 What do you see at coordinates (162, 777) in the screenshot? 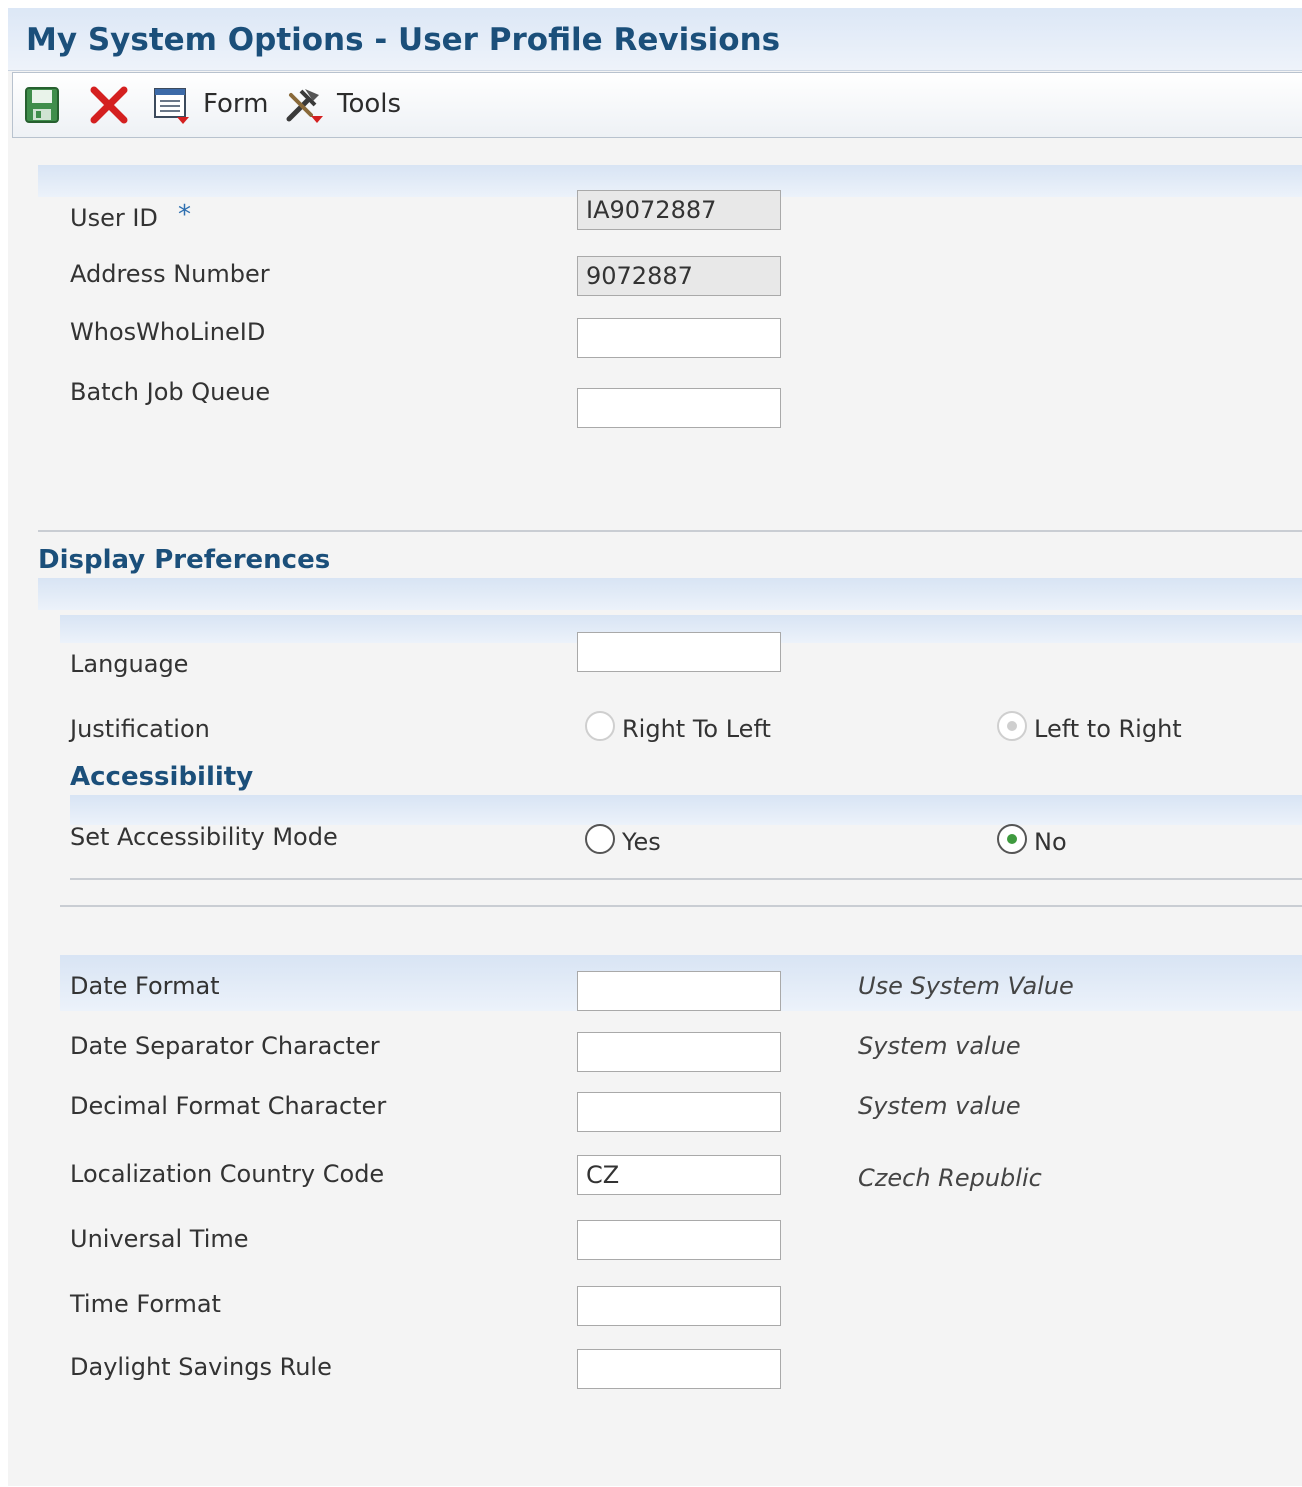
I see `accessibility-heading: Accessibility` at bounding box center [162, 777].